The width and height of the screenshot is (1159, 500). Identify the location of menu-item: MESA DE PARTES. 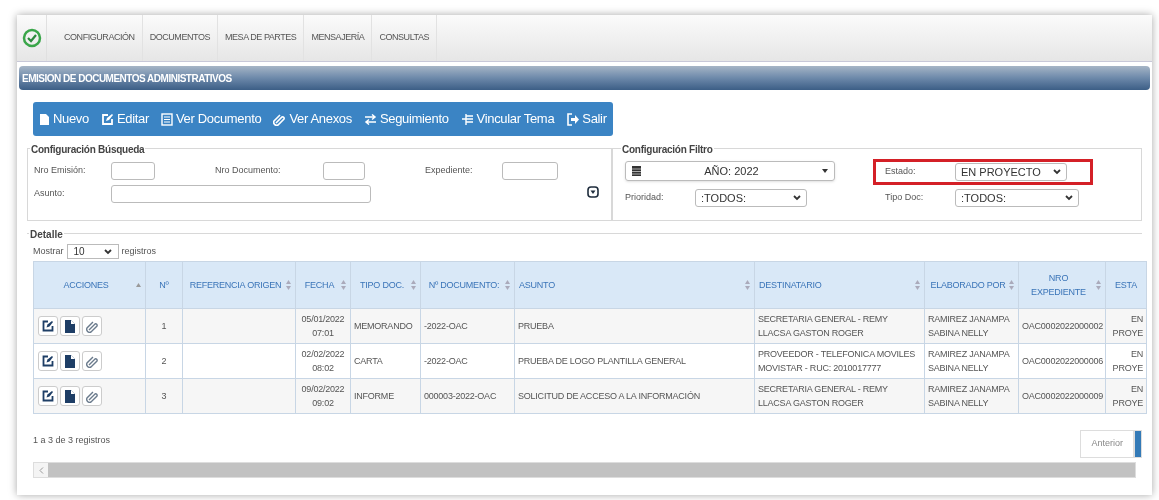
(261, 38).